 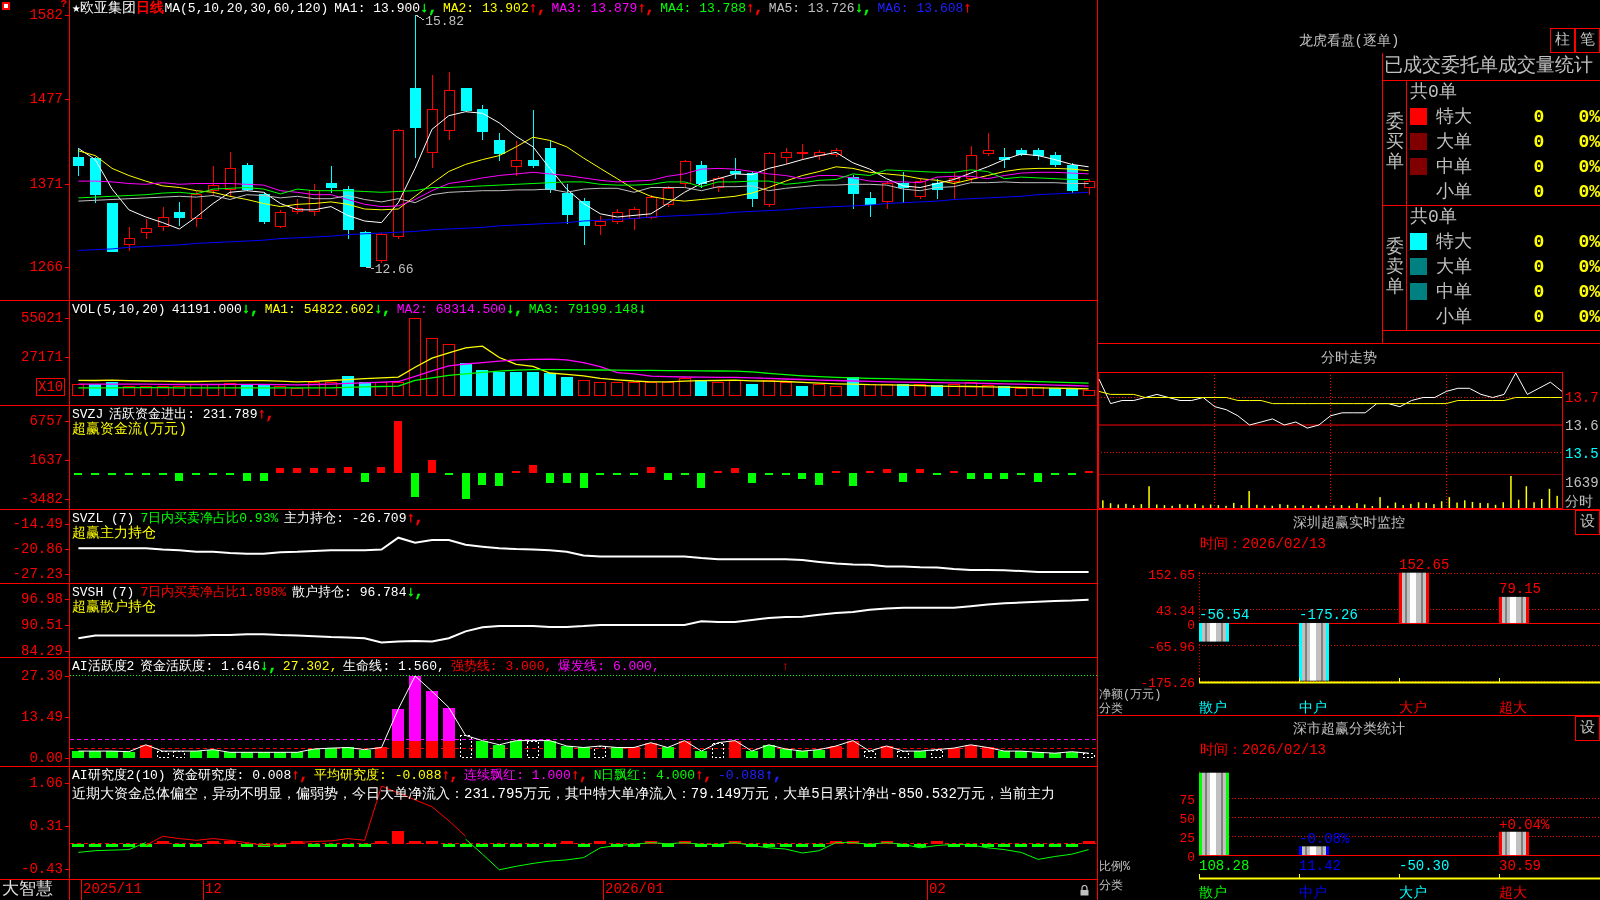 I want to click on axis-label: 13.5, so click(x=1582, y=453).